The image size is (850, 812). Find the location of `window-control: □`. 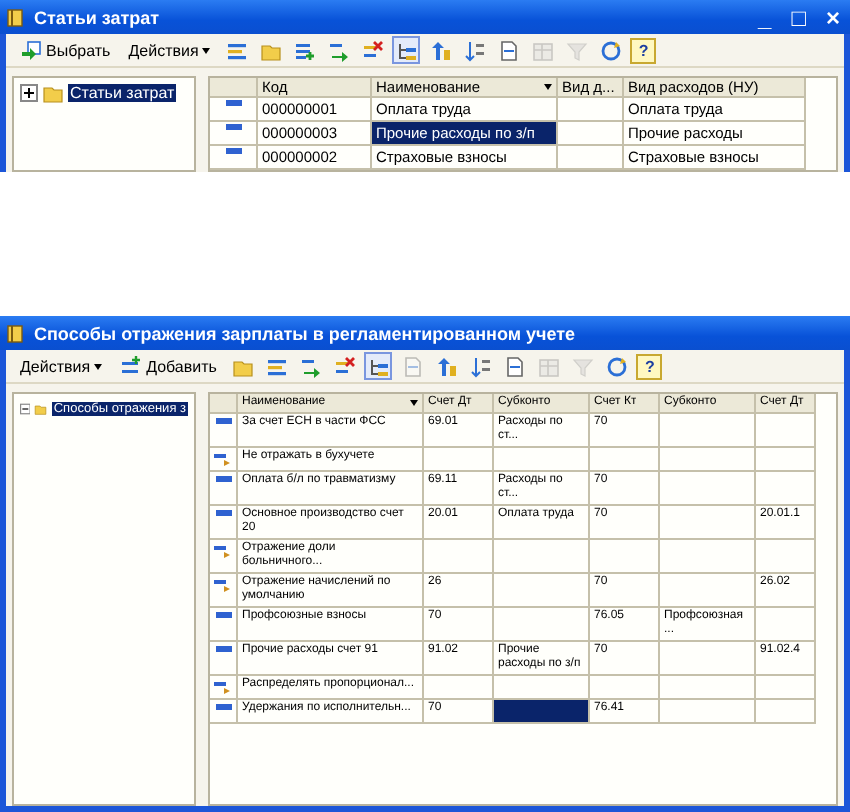

window-control: □ is located at coordinates (798, 17).